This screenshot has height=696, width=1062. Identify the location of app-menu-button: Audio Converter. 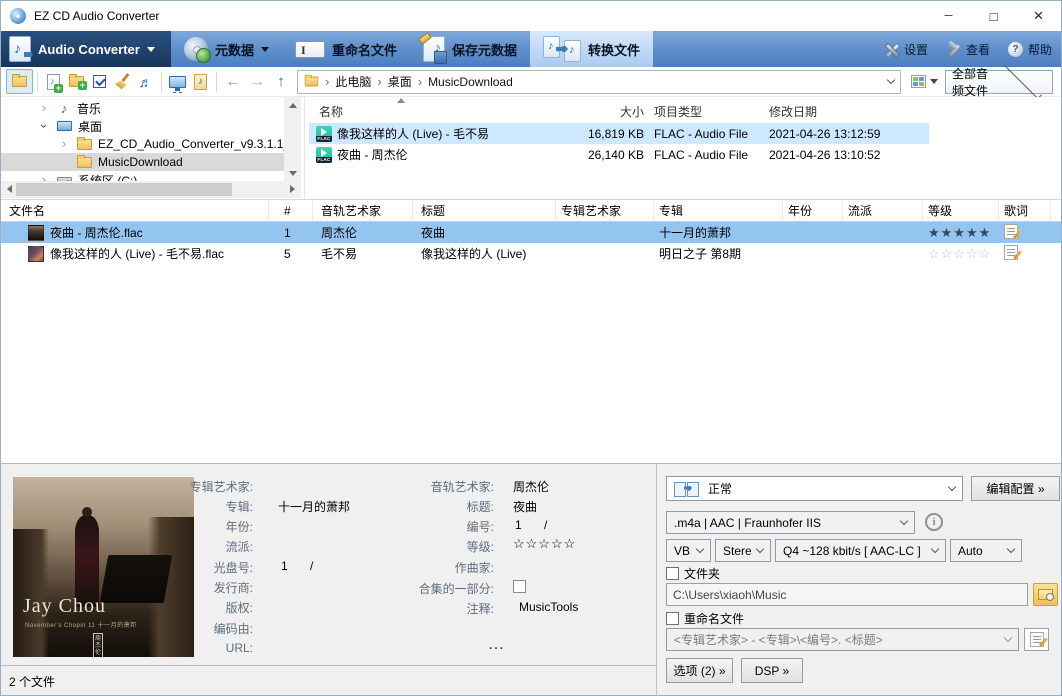
(86, 49).